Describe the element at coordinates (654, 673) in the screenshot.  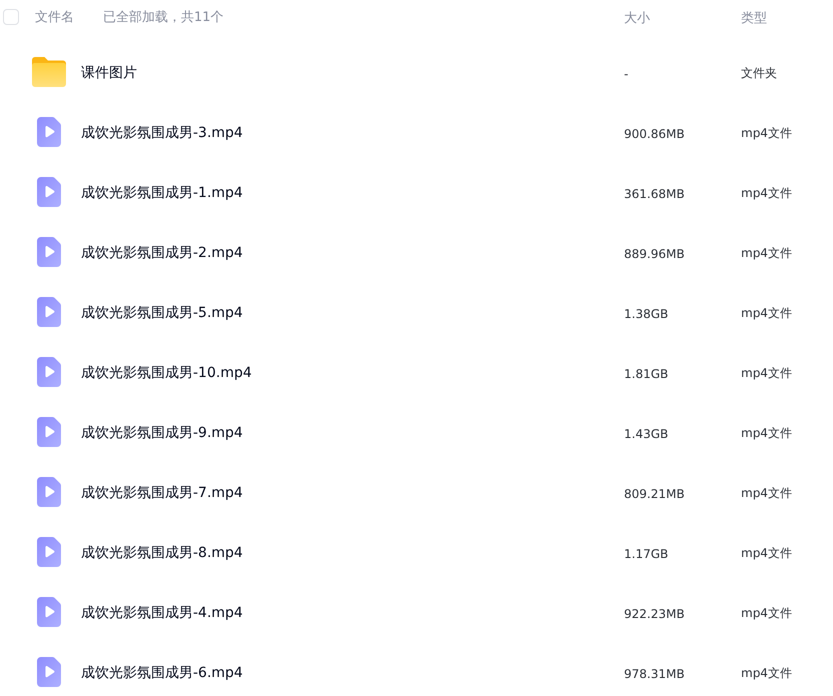
I see `file-size: 978.31MB` at that location.